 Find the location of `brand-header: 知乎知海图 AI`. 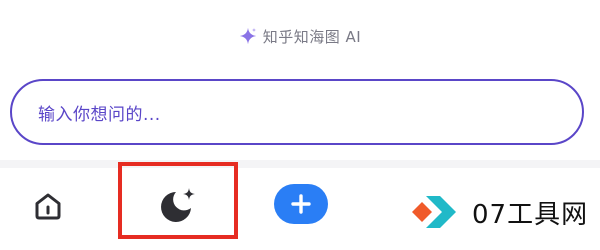

brand-header: 知乎知海图 AI is located at coordinates (300, 36).